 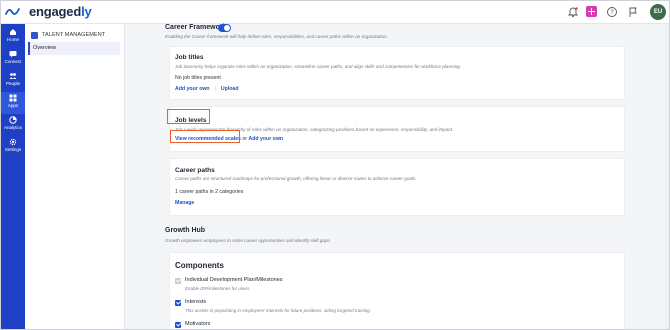 I want to click on connect-icon, so click(x=13, y=54).